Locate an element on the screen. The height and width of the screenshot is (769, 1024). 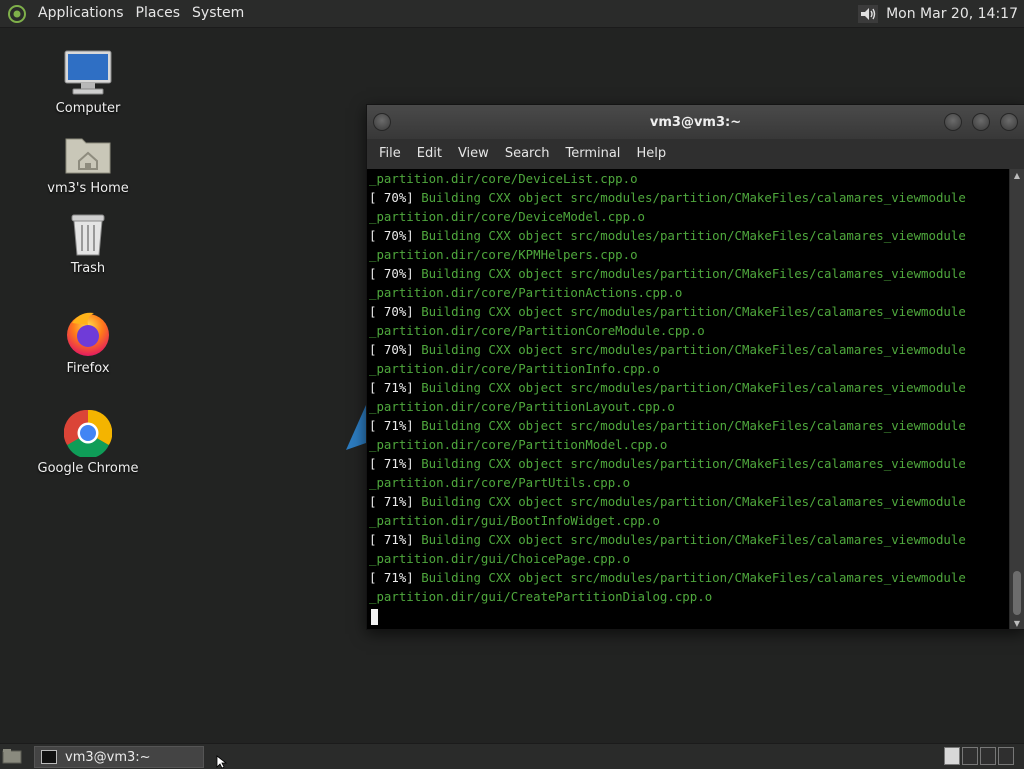
taskbar-terminal-button: vm3@vm3:~ is located at coordinates (119, 757).